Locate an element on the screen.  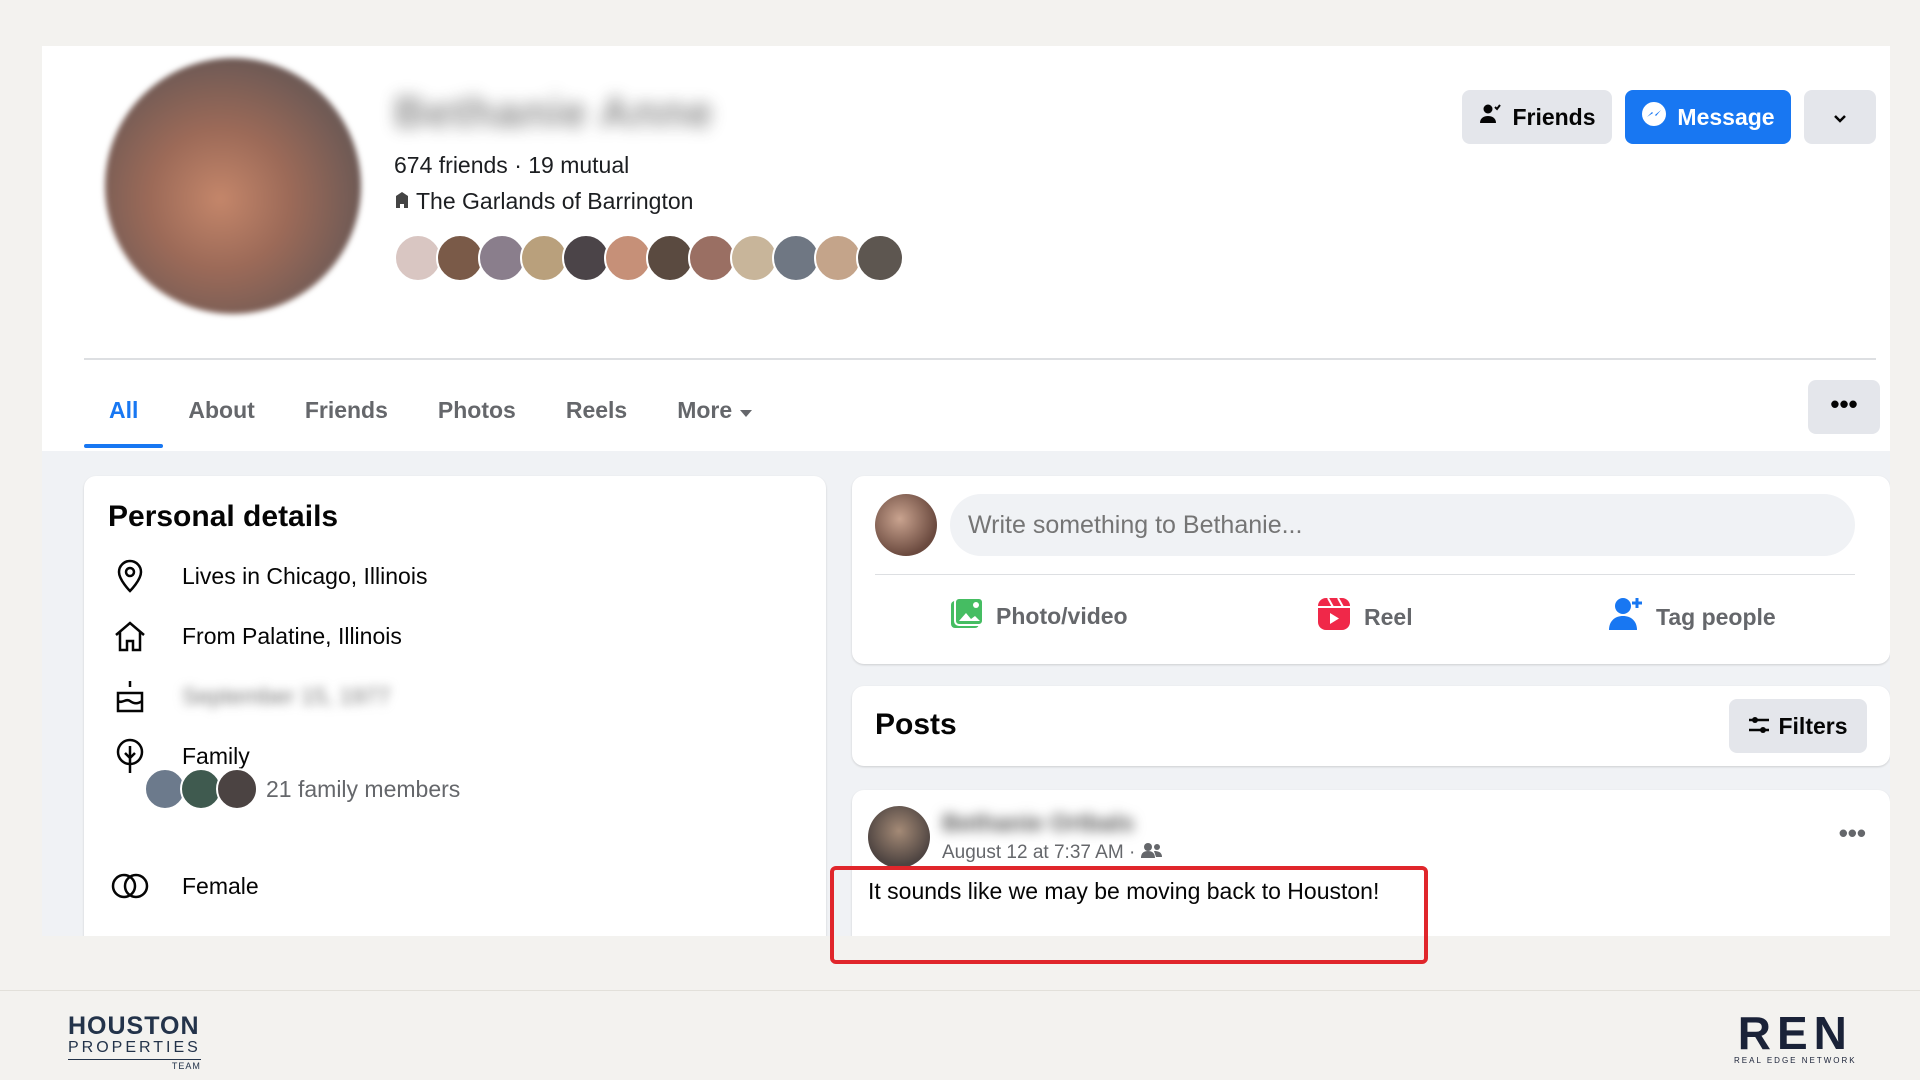
reel-icon is located at coordinates (1334, 617).